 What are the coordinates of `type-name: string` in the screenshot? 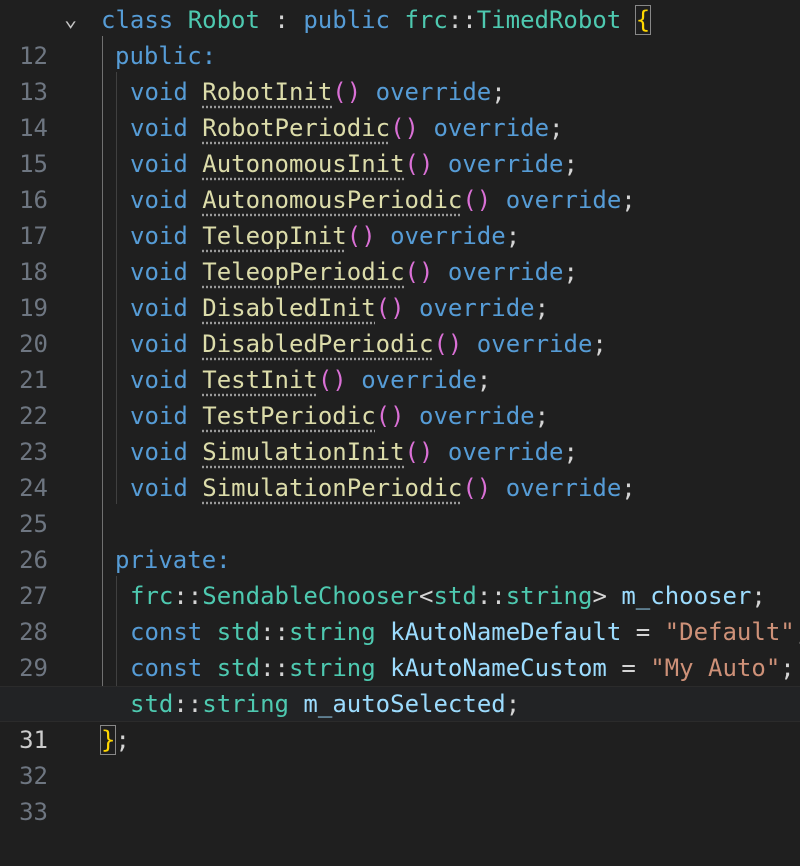 It's located at (332, 668).